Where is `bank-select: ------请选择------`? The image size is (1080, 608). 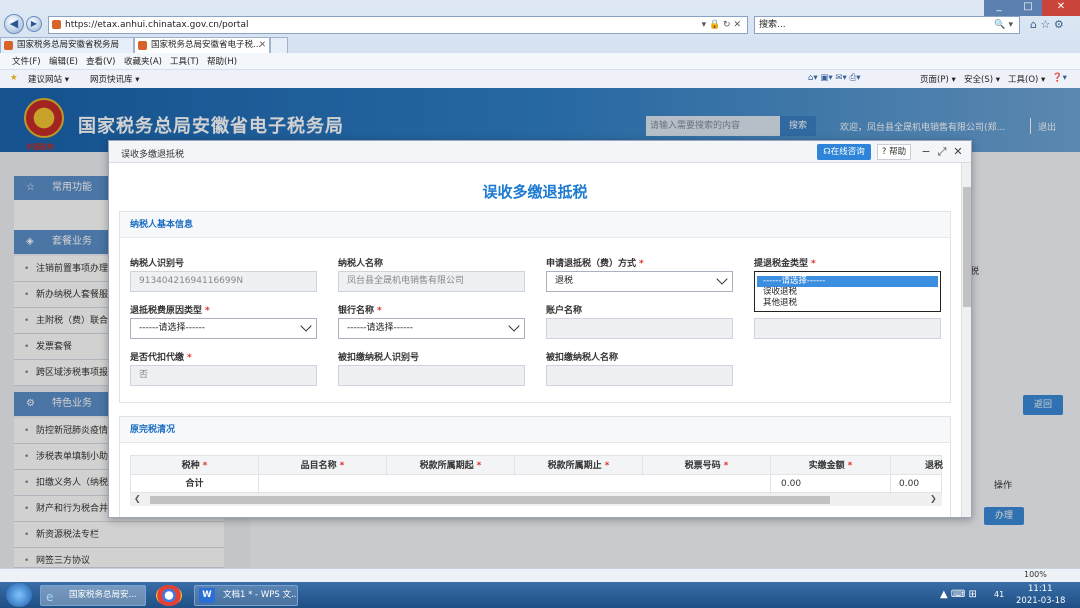 bank-select: ------请选择------ is located at coordinates (431, 328).